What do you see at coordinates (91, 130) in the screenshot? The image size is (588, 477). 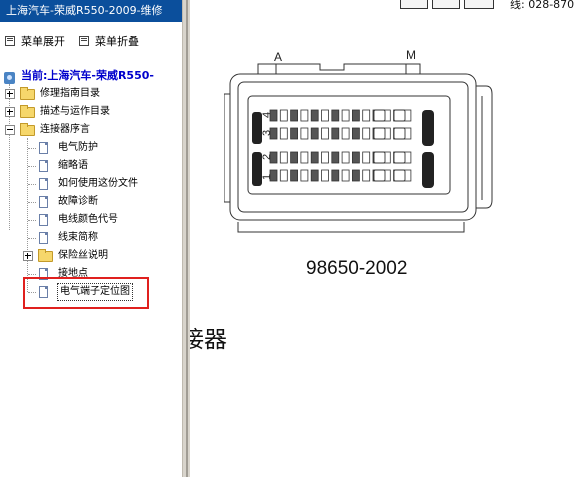 I see `tree-item-connector-intro: 连接器序言` at bounding box center [91, 130].